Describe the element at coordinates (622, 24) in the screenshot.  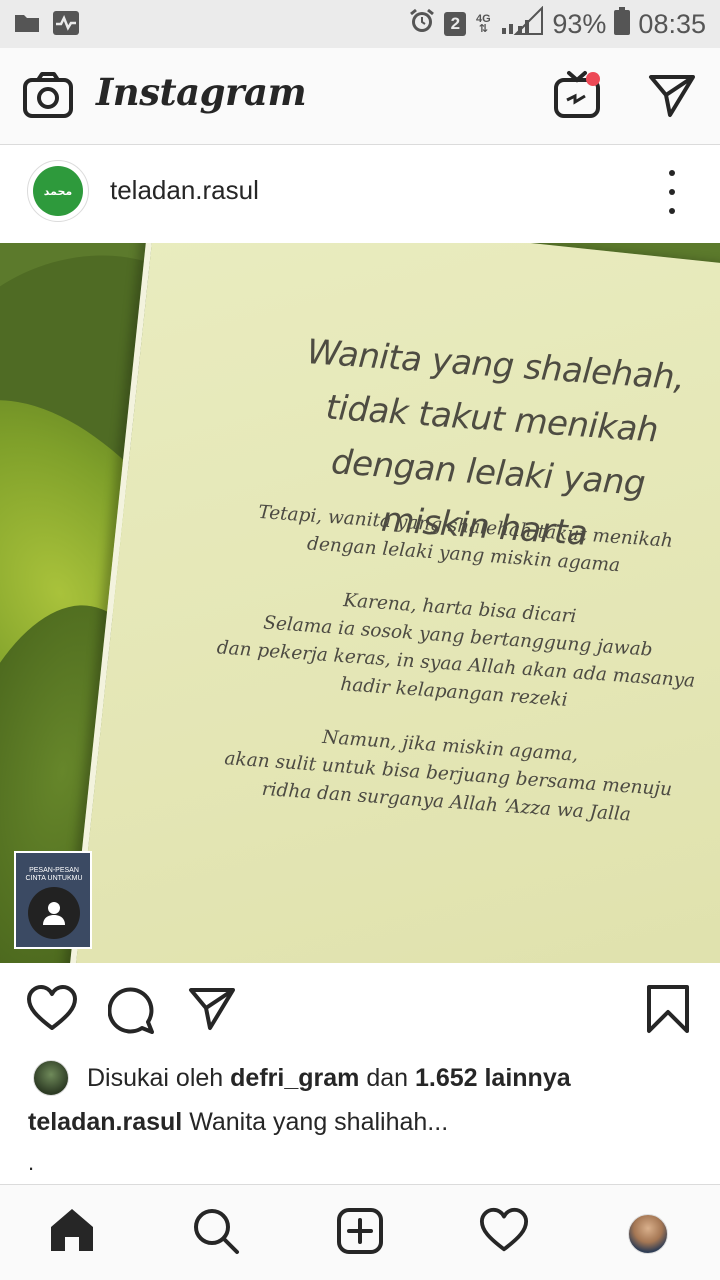
I see `battery-icon` at that location.